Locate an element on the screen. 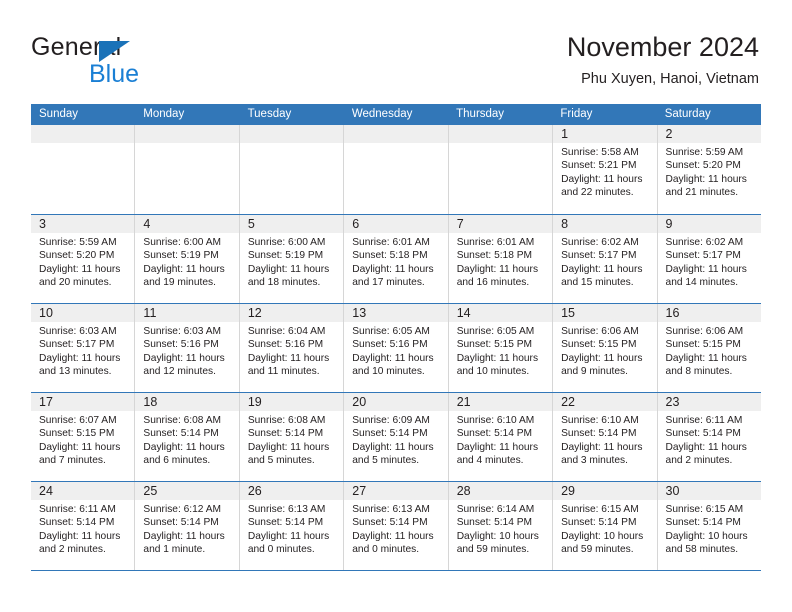  day-number: 26 is located at coordinates (291, 491).